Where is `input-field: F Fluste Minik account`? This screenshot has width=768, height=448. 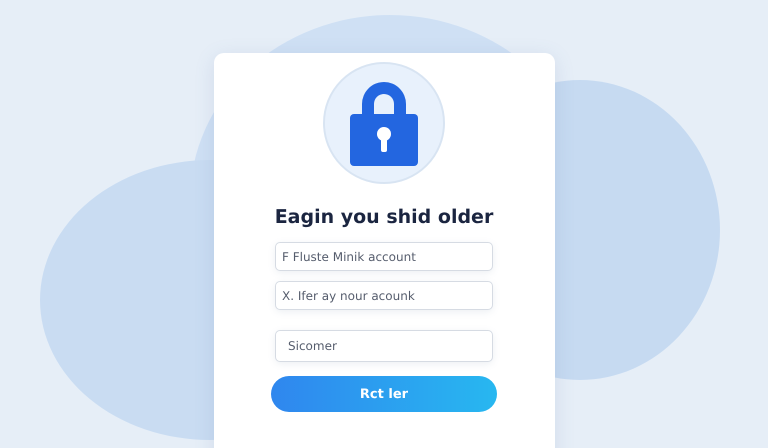 input-field: F Fluste Minik account is located at coordinates (384, 256).